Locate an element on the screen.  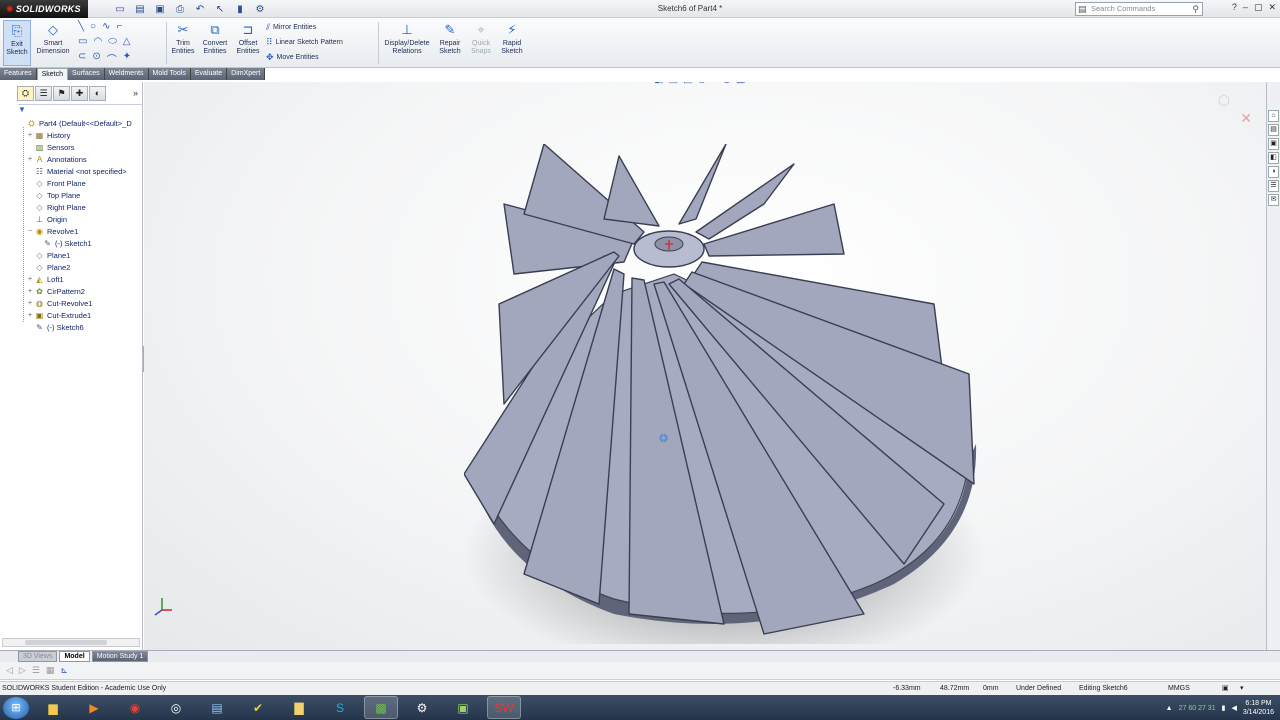
network-app-icon: ▣ is located at coordinates (463, 707).